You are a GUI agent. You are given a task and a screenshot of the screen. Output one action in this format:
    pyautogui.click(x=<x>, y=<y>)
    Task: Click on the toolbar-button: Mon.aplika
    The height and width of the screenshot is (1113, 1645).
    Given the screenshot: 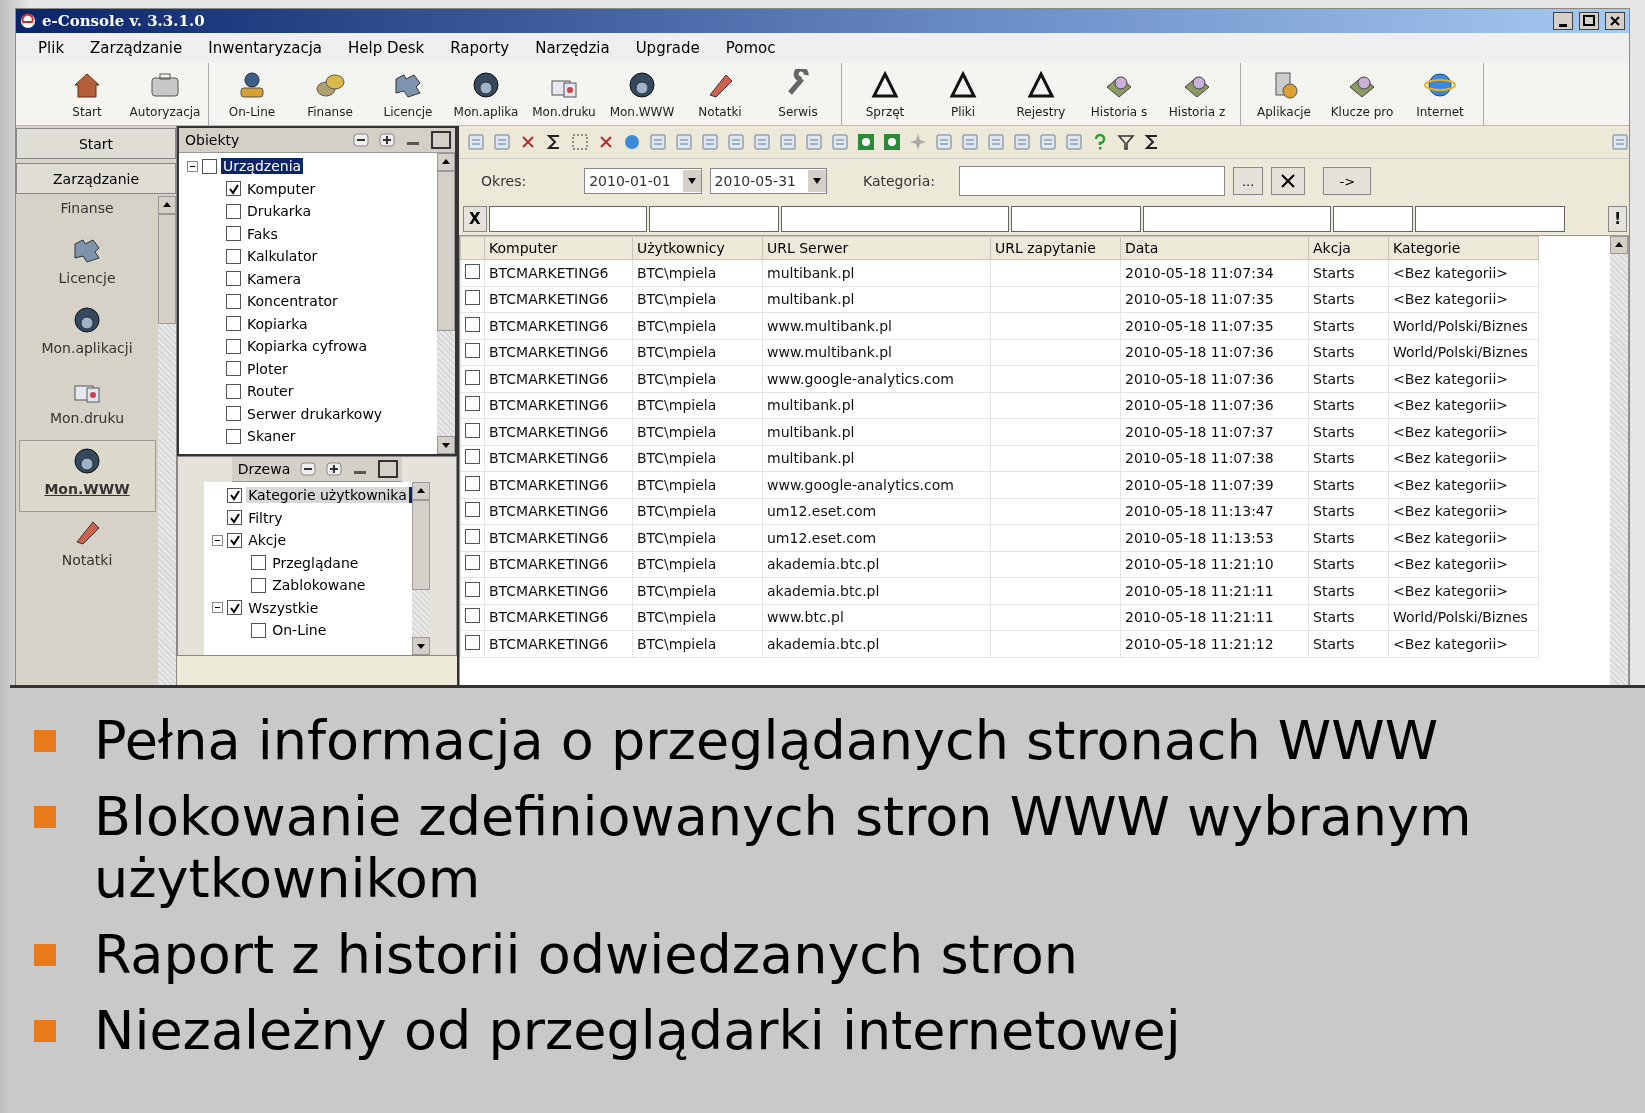 What is the action you would take?
    pyautogui.click(x=486, y=94)
    